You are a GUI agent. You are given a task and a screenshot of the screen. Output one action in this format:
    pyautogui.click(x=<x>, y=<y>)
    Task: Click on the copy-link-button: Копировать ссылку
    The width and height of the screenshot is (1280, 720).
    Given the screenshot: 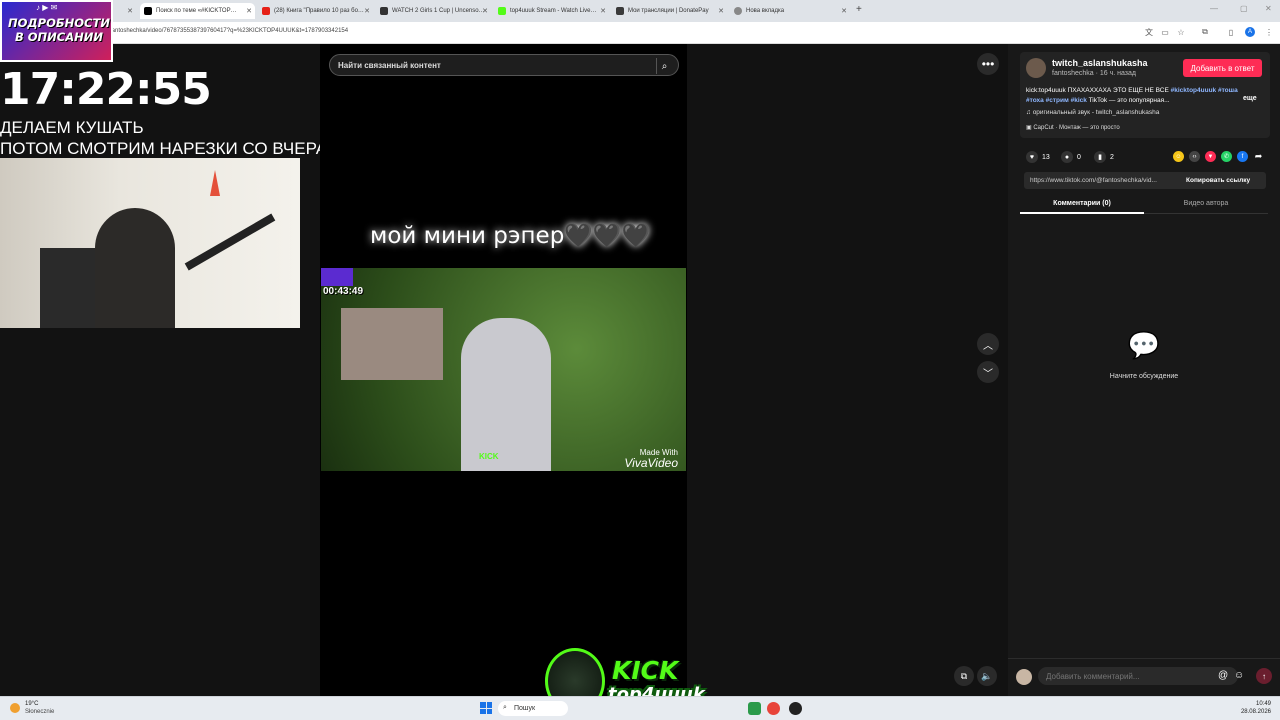 What is the action you would take?
    pyautogui.click(x=1218, y=180)
    